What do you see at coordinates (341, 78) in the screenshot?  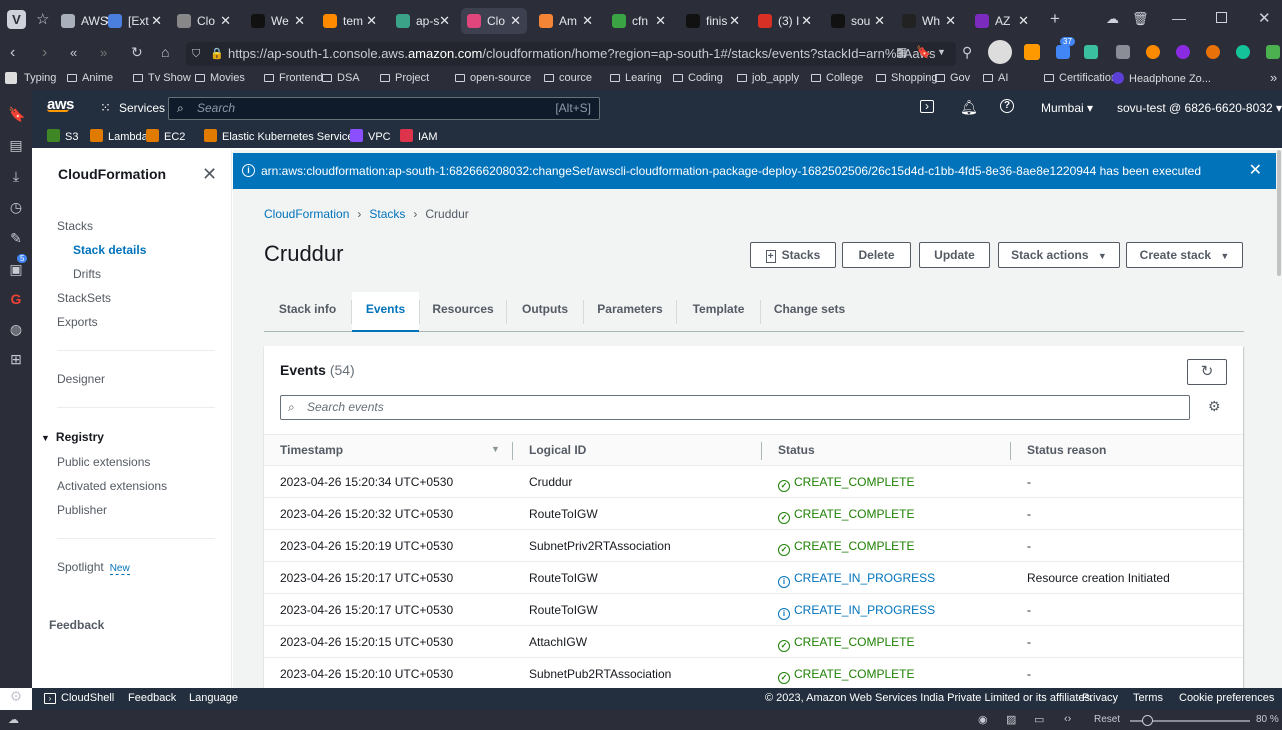 I see `bookmark-item: DSA` at bounding box center [341, 78].